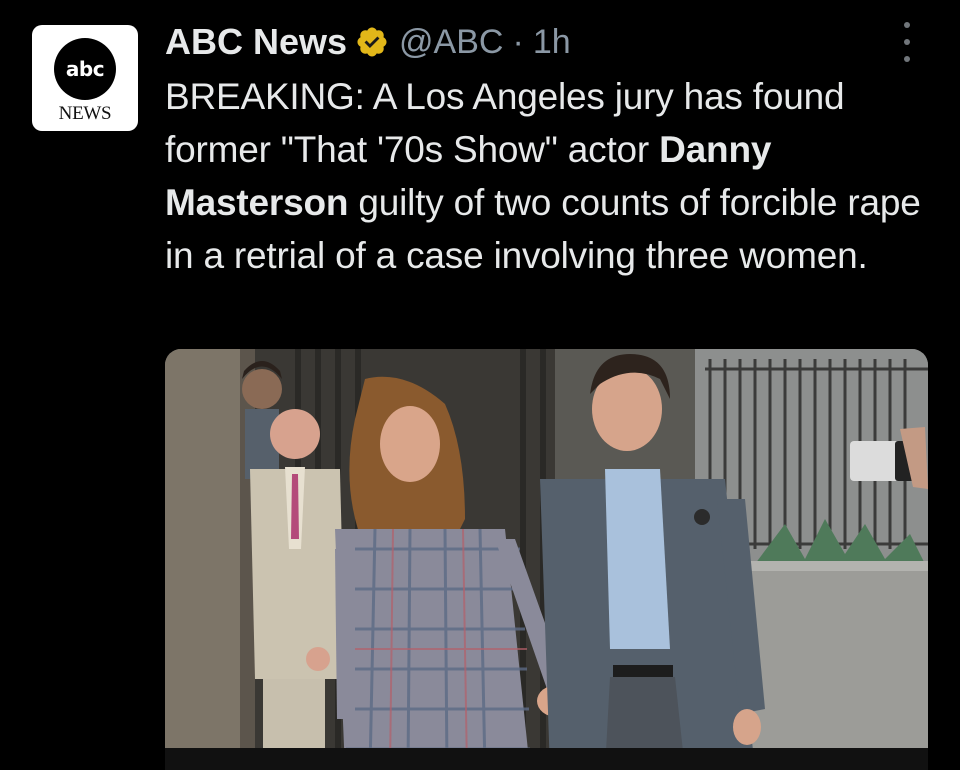 The height and width of the screenshot is (770, 960). I want to click on display-name: ABC News, so click(256, 42).